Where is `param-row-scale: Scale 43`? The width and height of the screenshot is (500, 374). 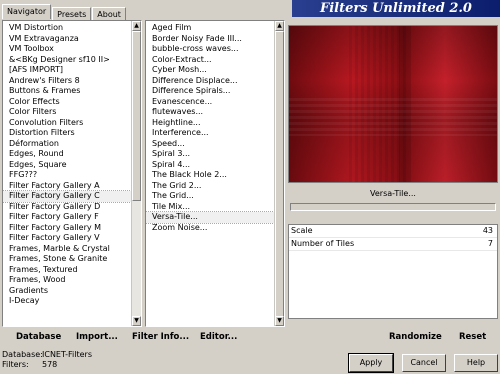 param-row-scale: Scale 43 is located at coordinates (393, 231).